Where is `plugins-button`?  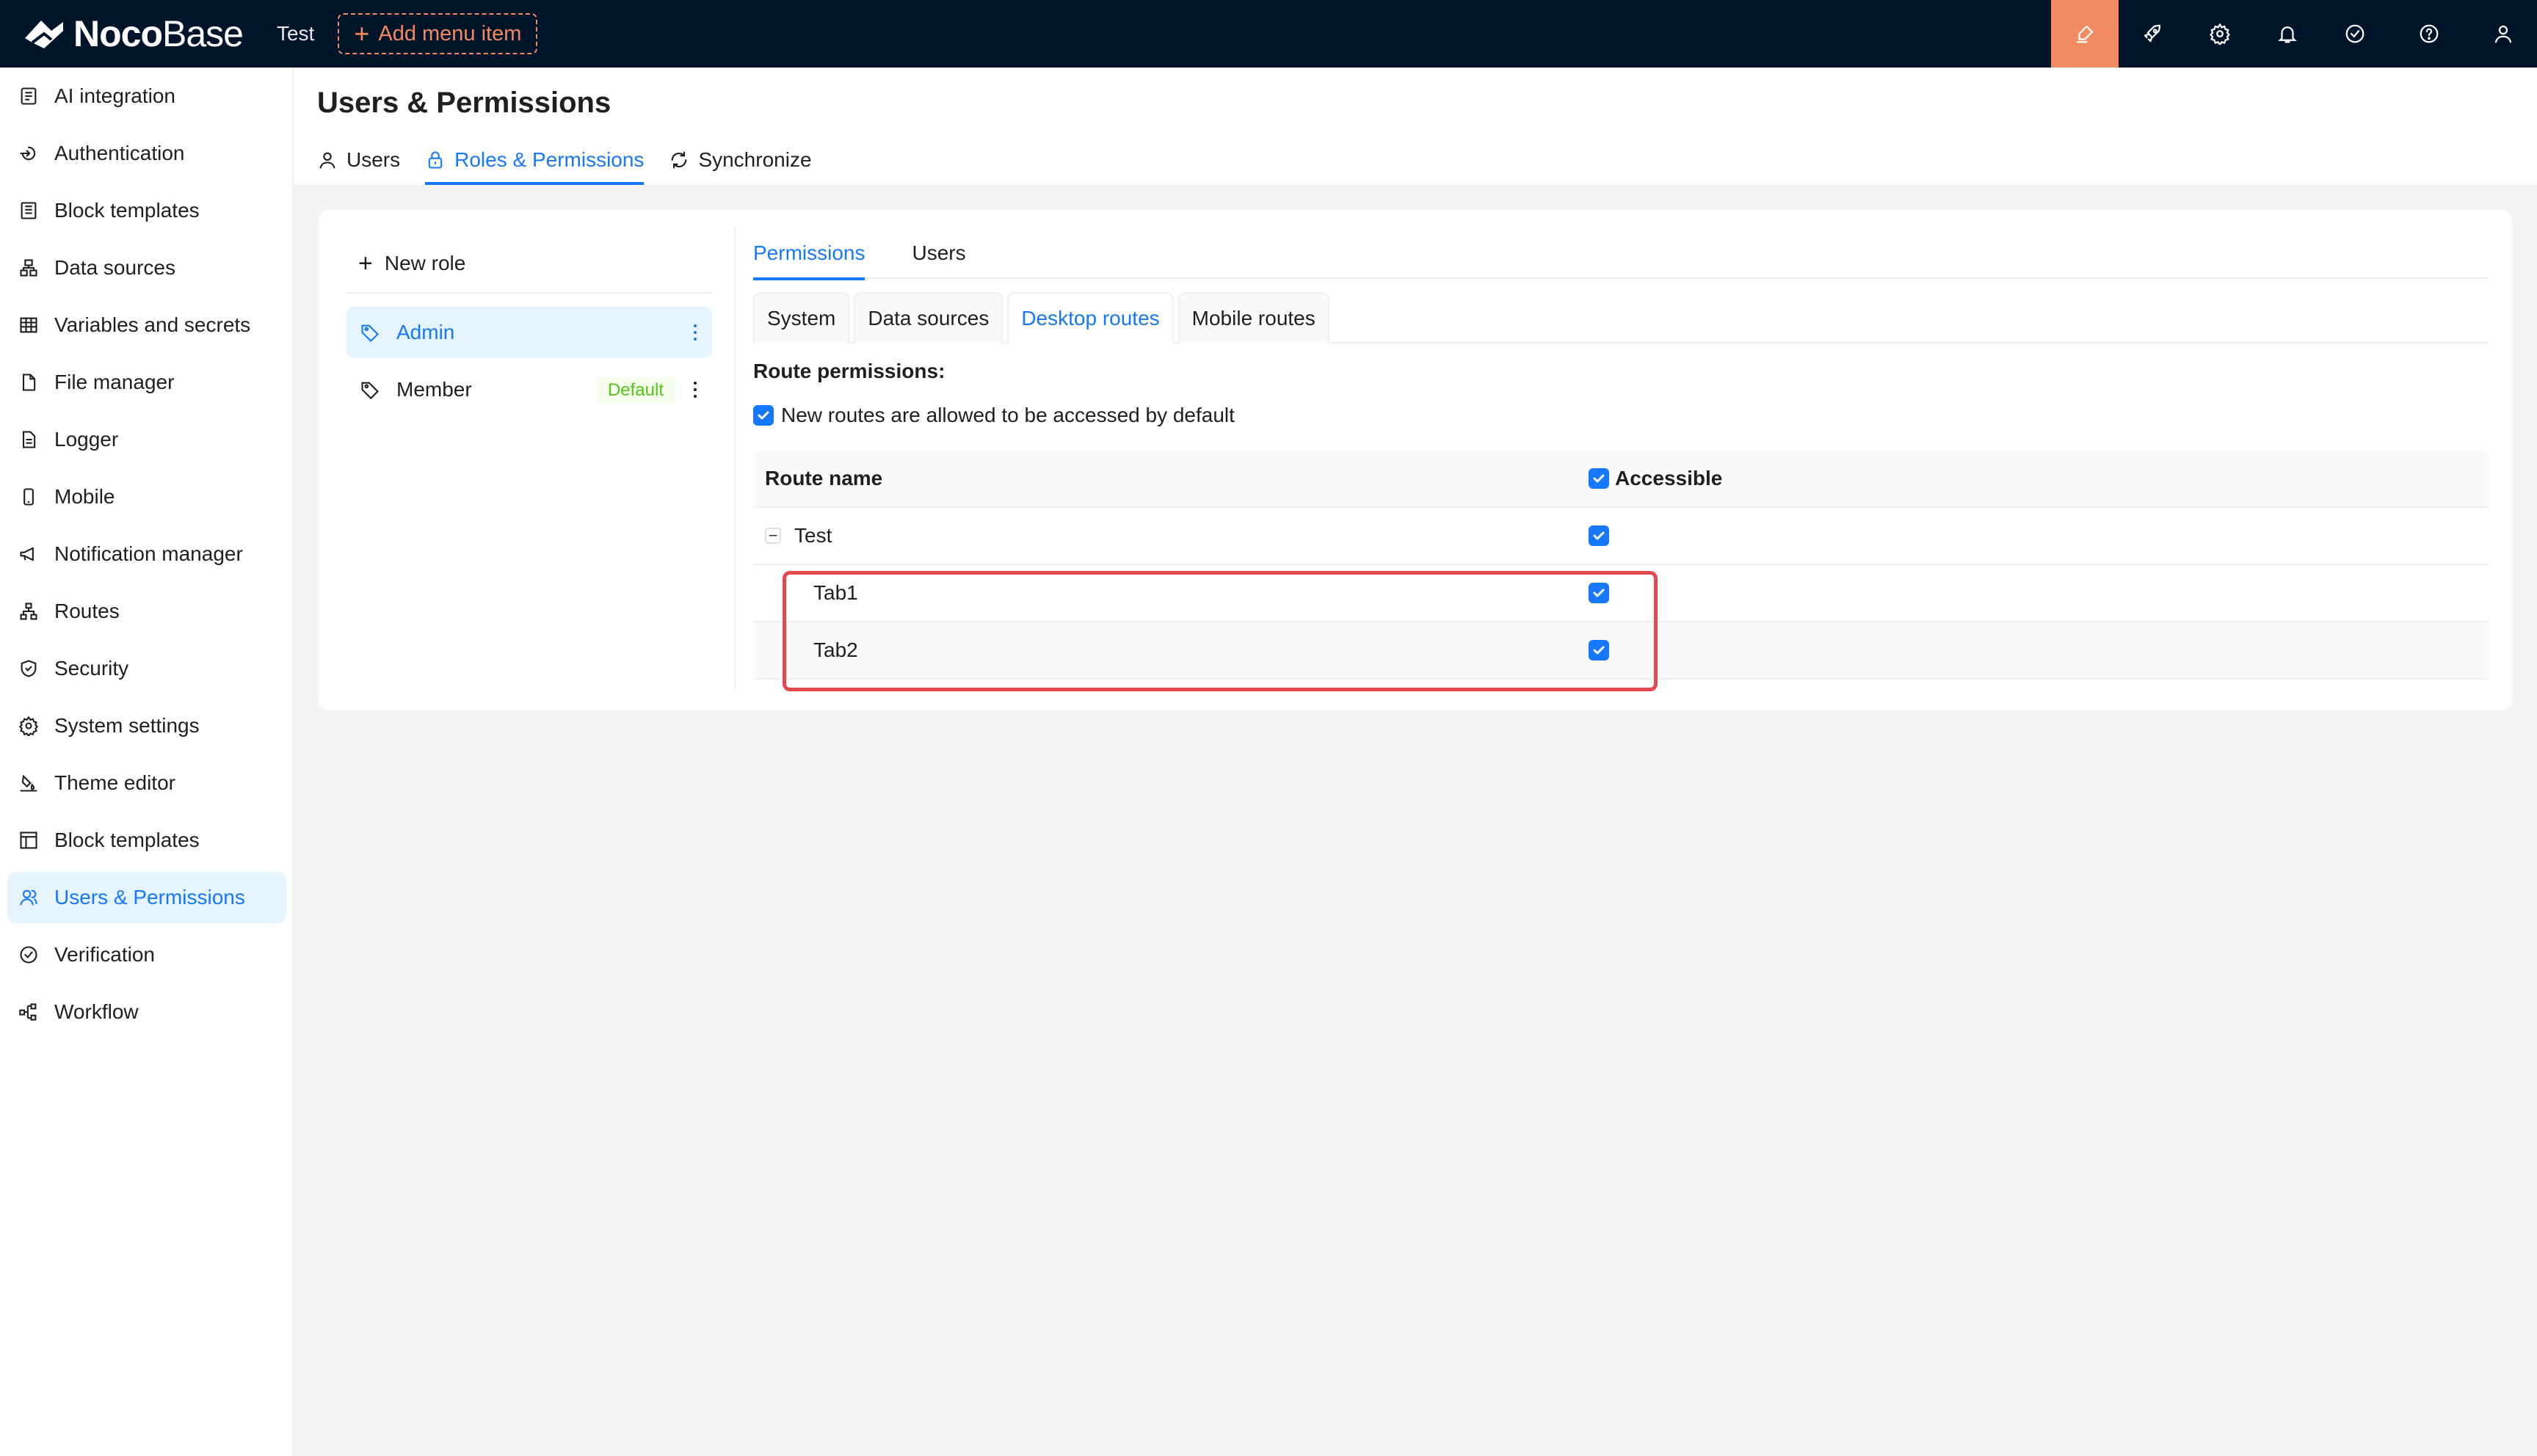 plugins-button is located at coordinates (2152, 34).